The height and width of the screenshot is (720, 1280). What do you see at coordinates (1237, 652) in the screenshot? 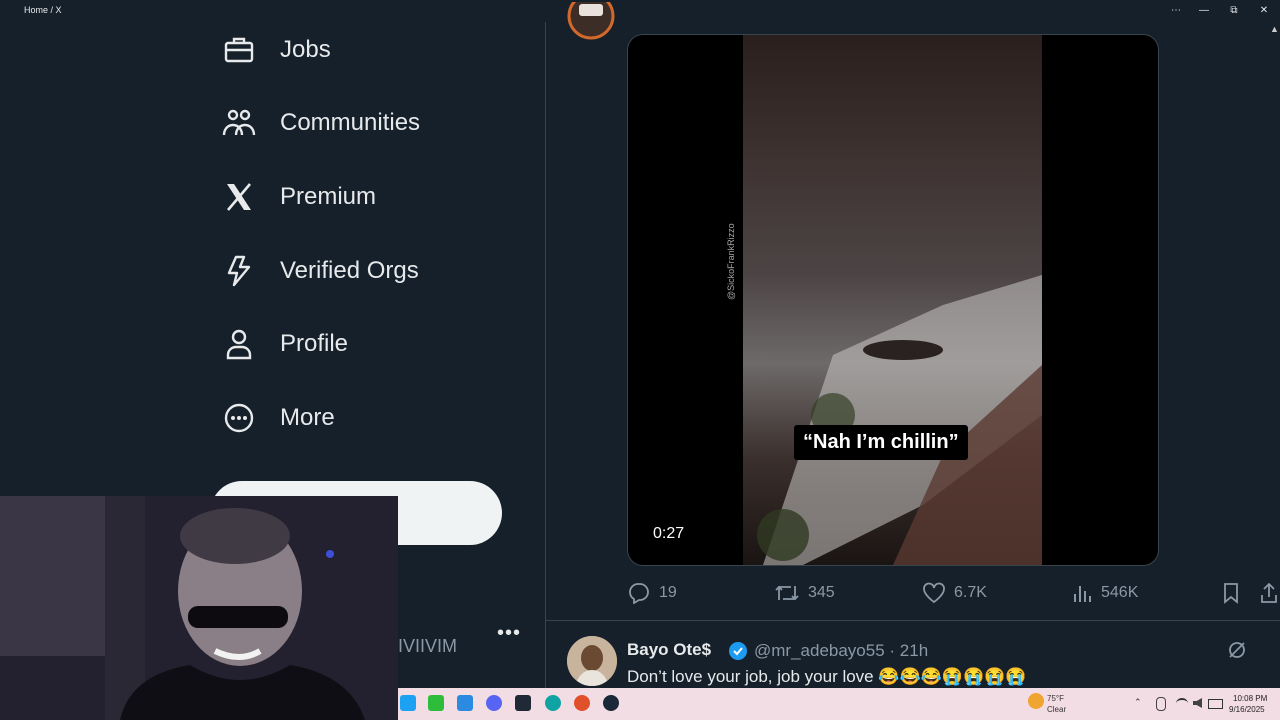
I see `grok-icon` at bounding box center [1237, 652].